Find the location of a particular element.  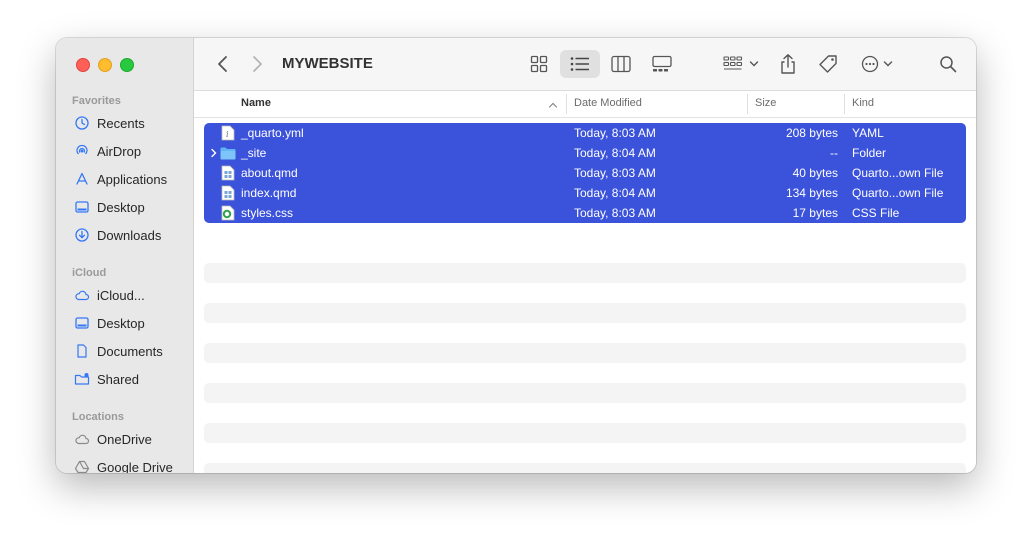

chevron-down-icon is located at coordinates (754, 64).